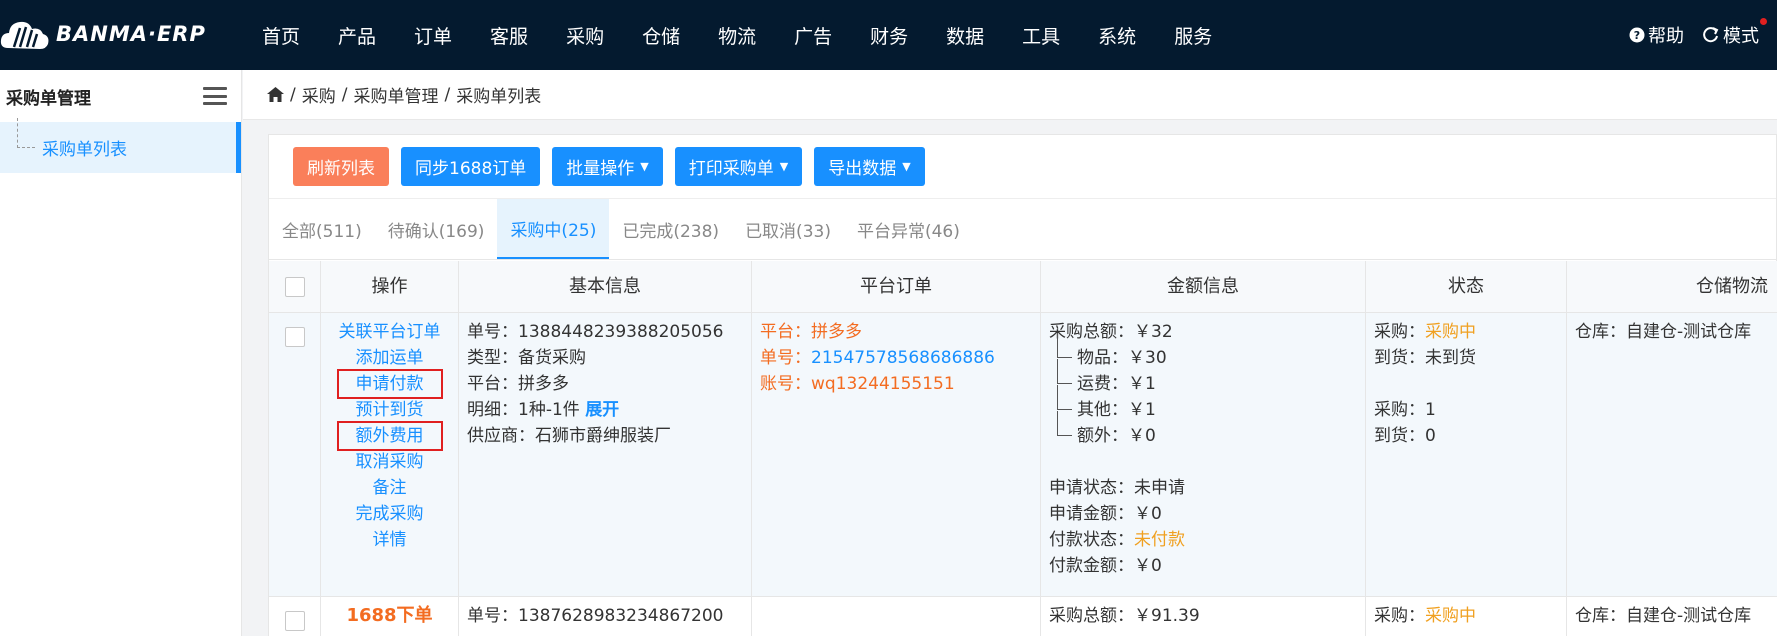 Image resolution: width=1777 pixels, height=636 pixels. What do you see at coordinates (322, 229) in the screenshot?
I see `tab-all: 全部(511)` at bounding box center [322, 229].